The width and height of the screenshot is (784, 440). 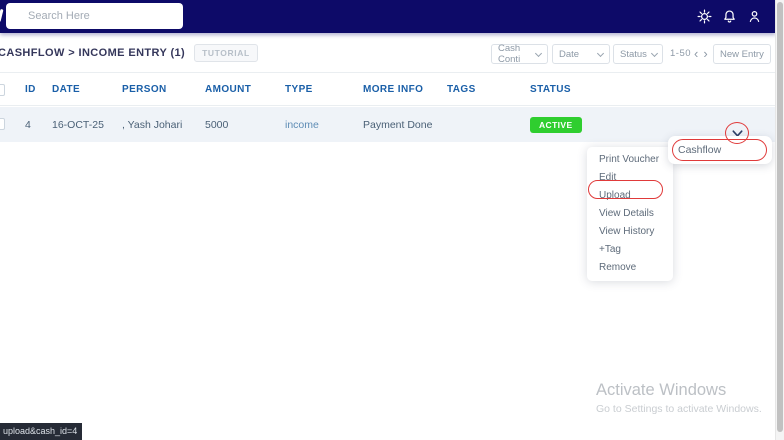 What do you see at coordinates (630, 178) in the screenshot?
I see `menu-item-edit: Edit` at bounding box center [630, 178].